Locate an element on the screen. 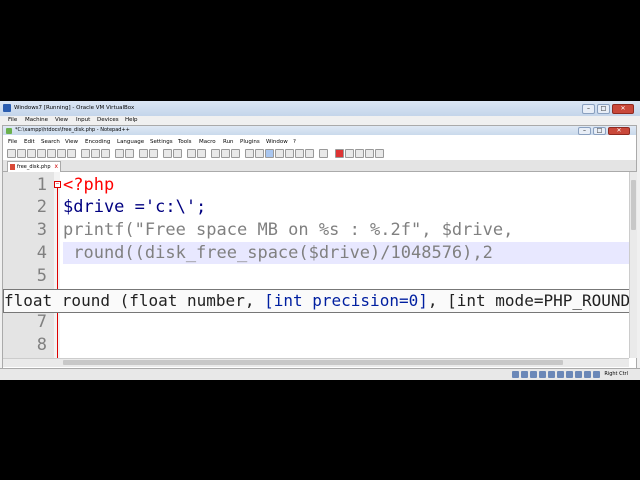  close-button: ✕ is located at coordinates (623, 109).